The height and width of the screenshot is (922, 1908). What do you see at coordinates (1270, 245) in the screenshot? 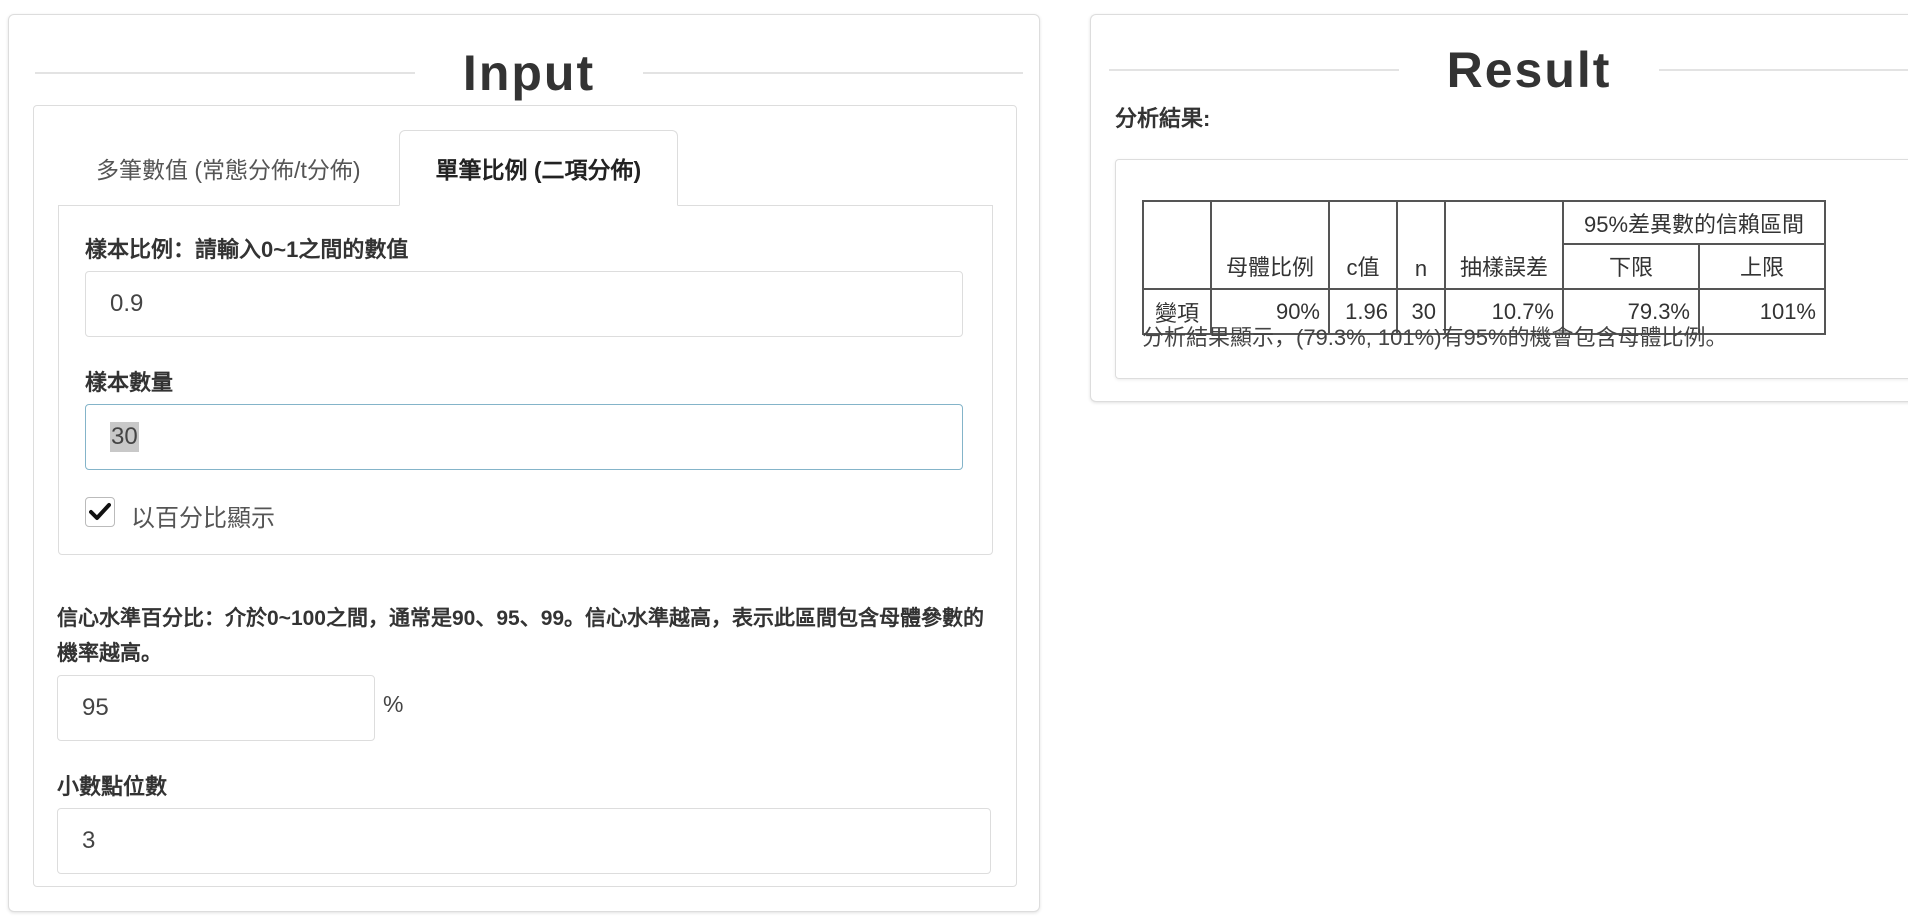
I see `table-header-cell: 母體比例` at bounding box center [1270, 245].